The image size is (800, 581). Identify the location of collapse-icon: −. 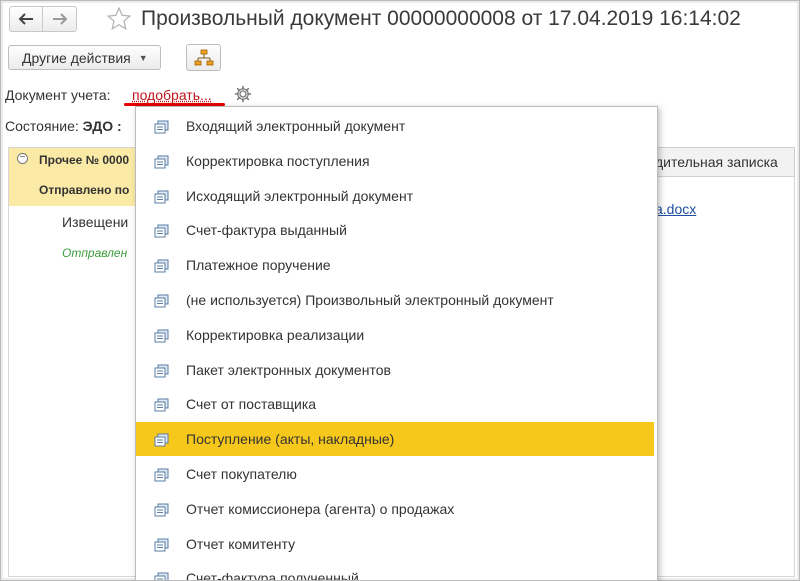
(22, 158).